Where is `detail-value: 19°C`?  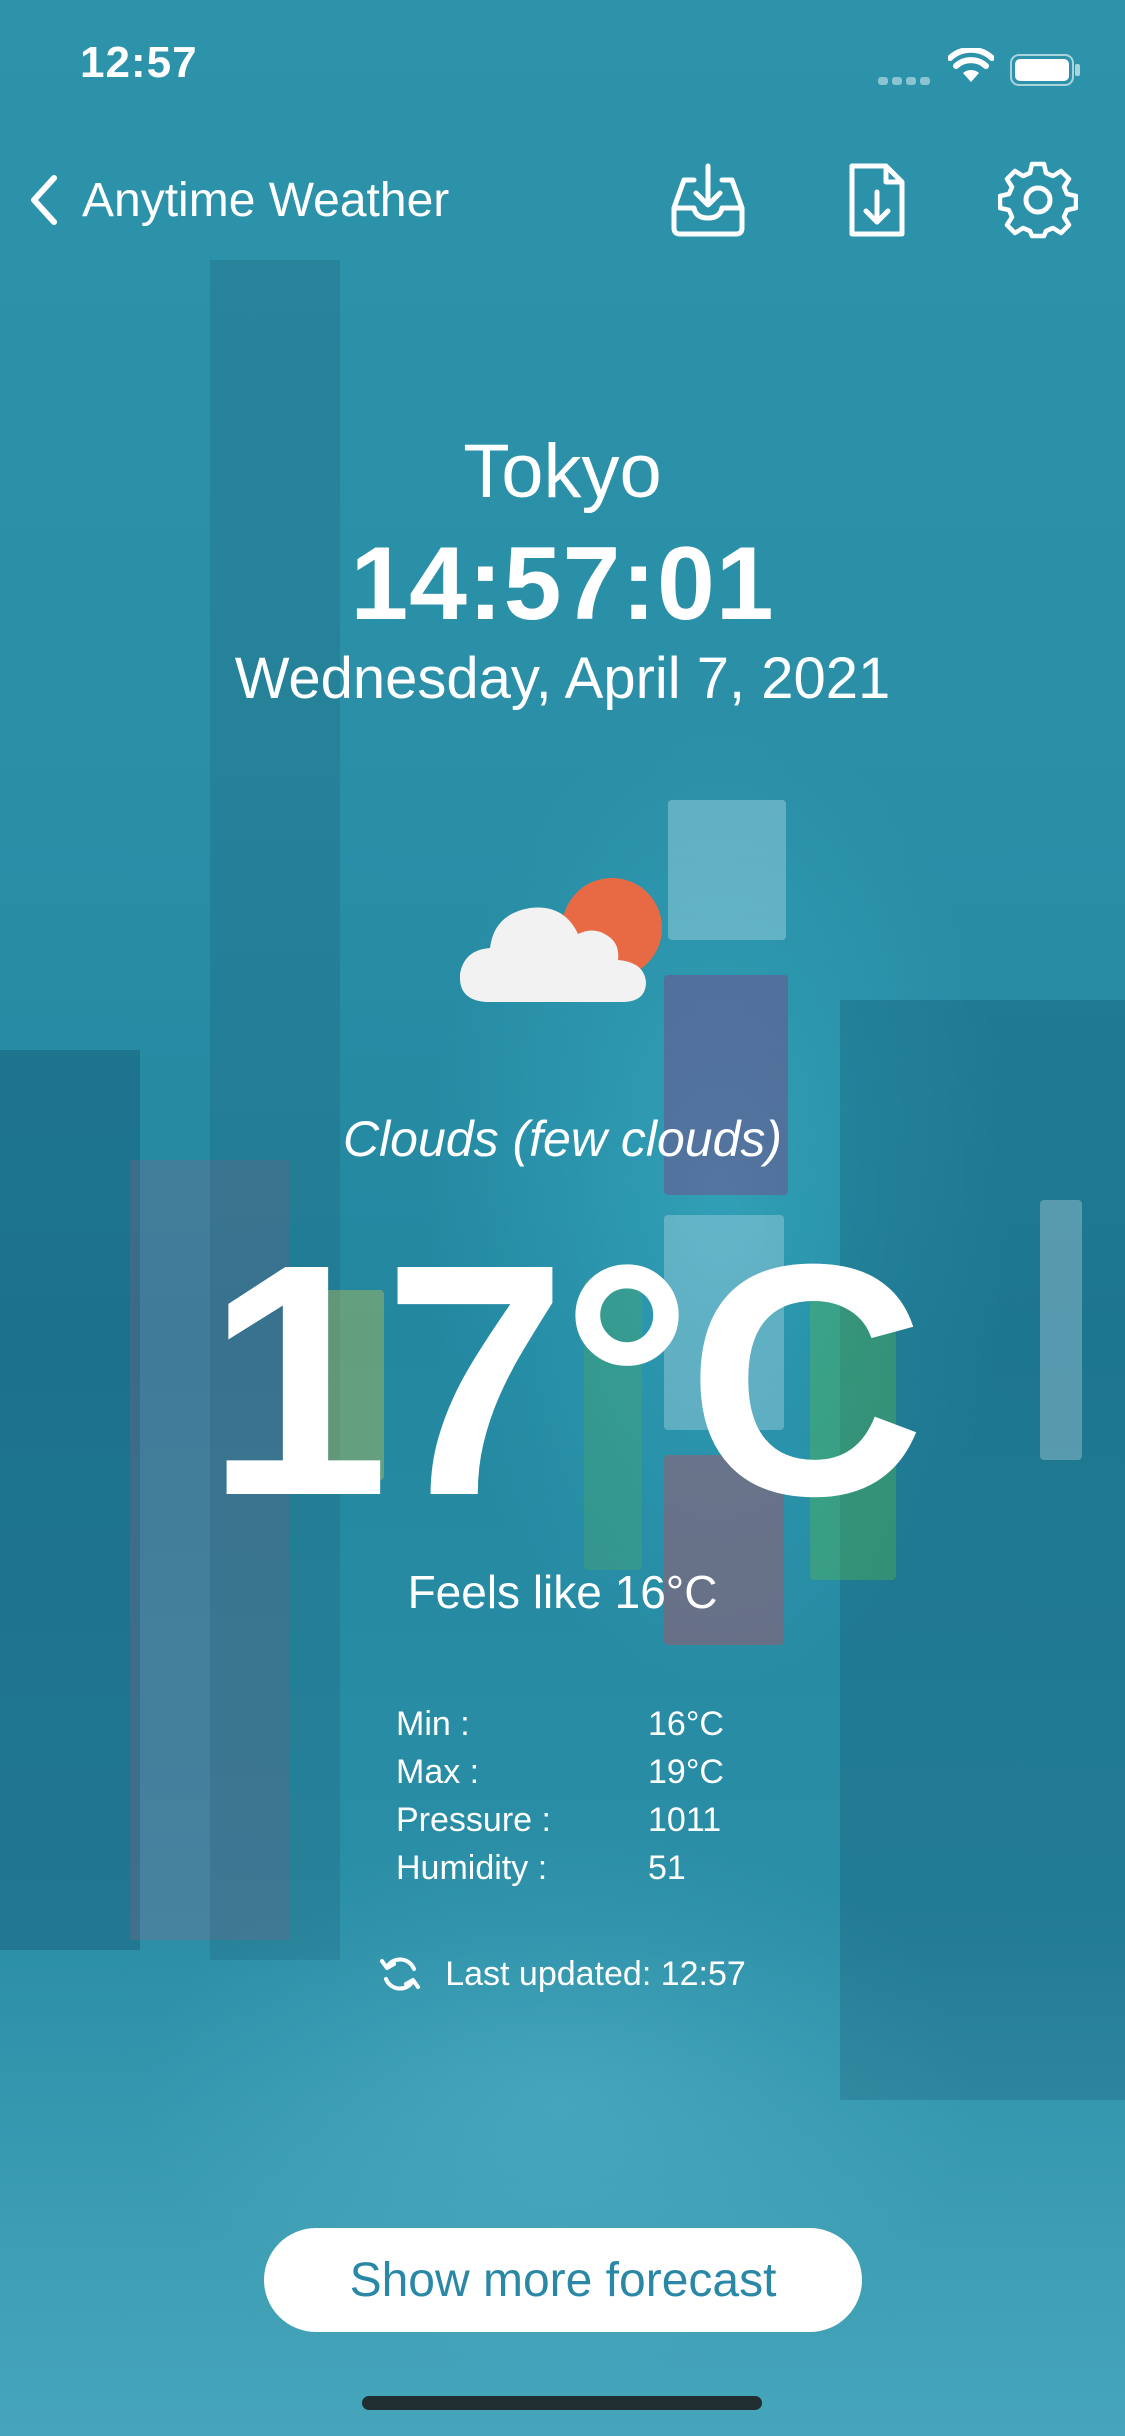
detail-value: 19°C is located at coordinates (686, 1772).